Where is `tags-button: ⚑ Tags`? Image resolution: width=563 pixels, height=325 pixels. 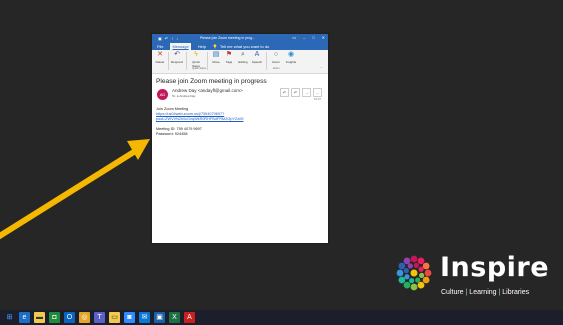 tags-button: ⚑ Tags is located at coordinates (229, 57).